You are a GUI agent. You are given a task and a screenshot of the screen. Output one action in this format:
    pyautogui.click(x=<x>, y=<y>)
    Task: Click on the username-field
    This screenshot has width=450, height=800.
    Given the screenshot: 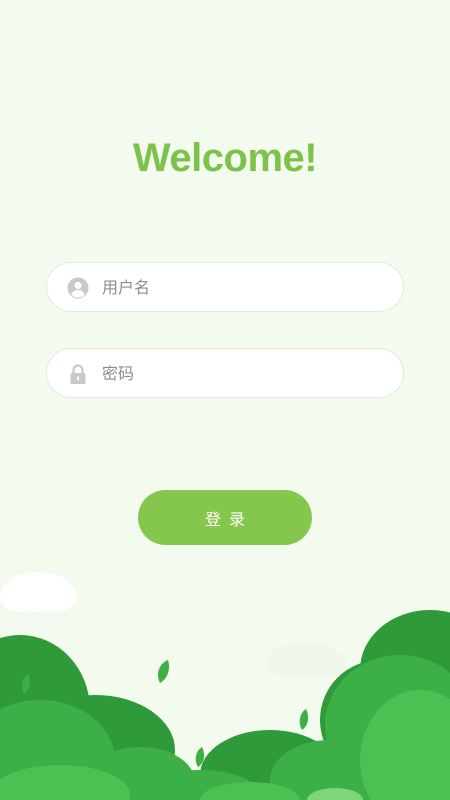 What is the action you would take?
    pyautogui.click(x=225, y=287)
    